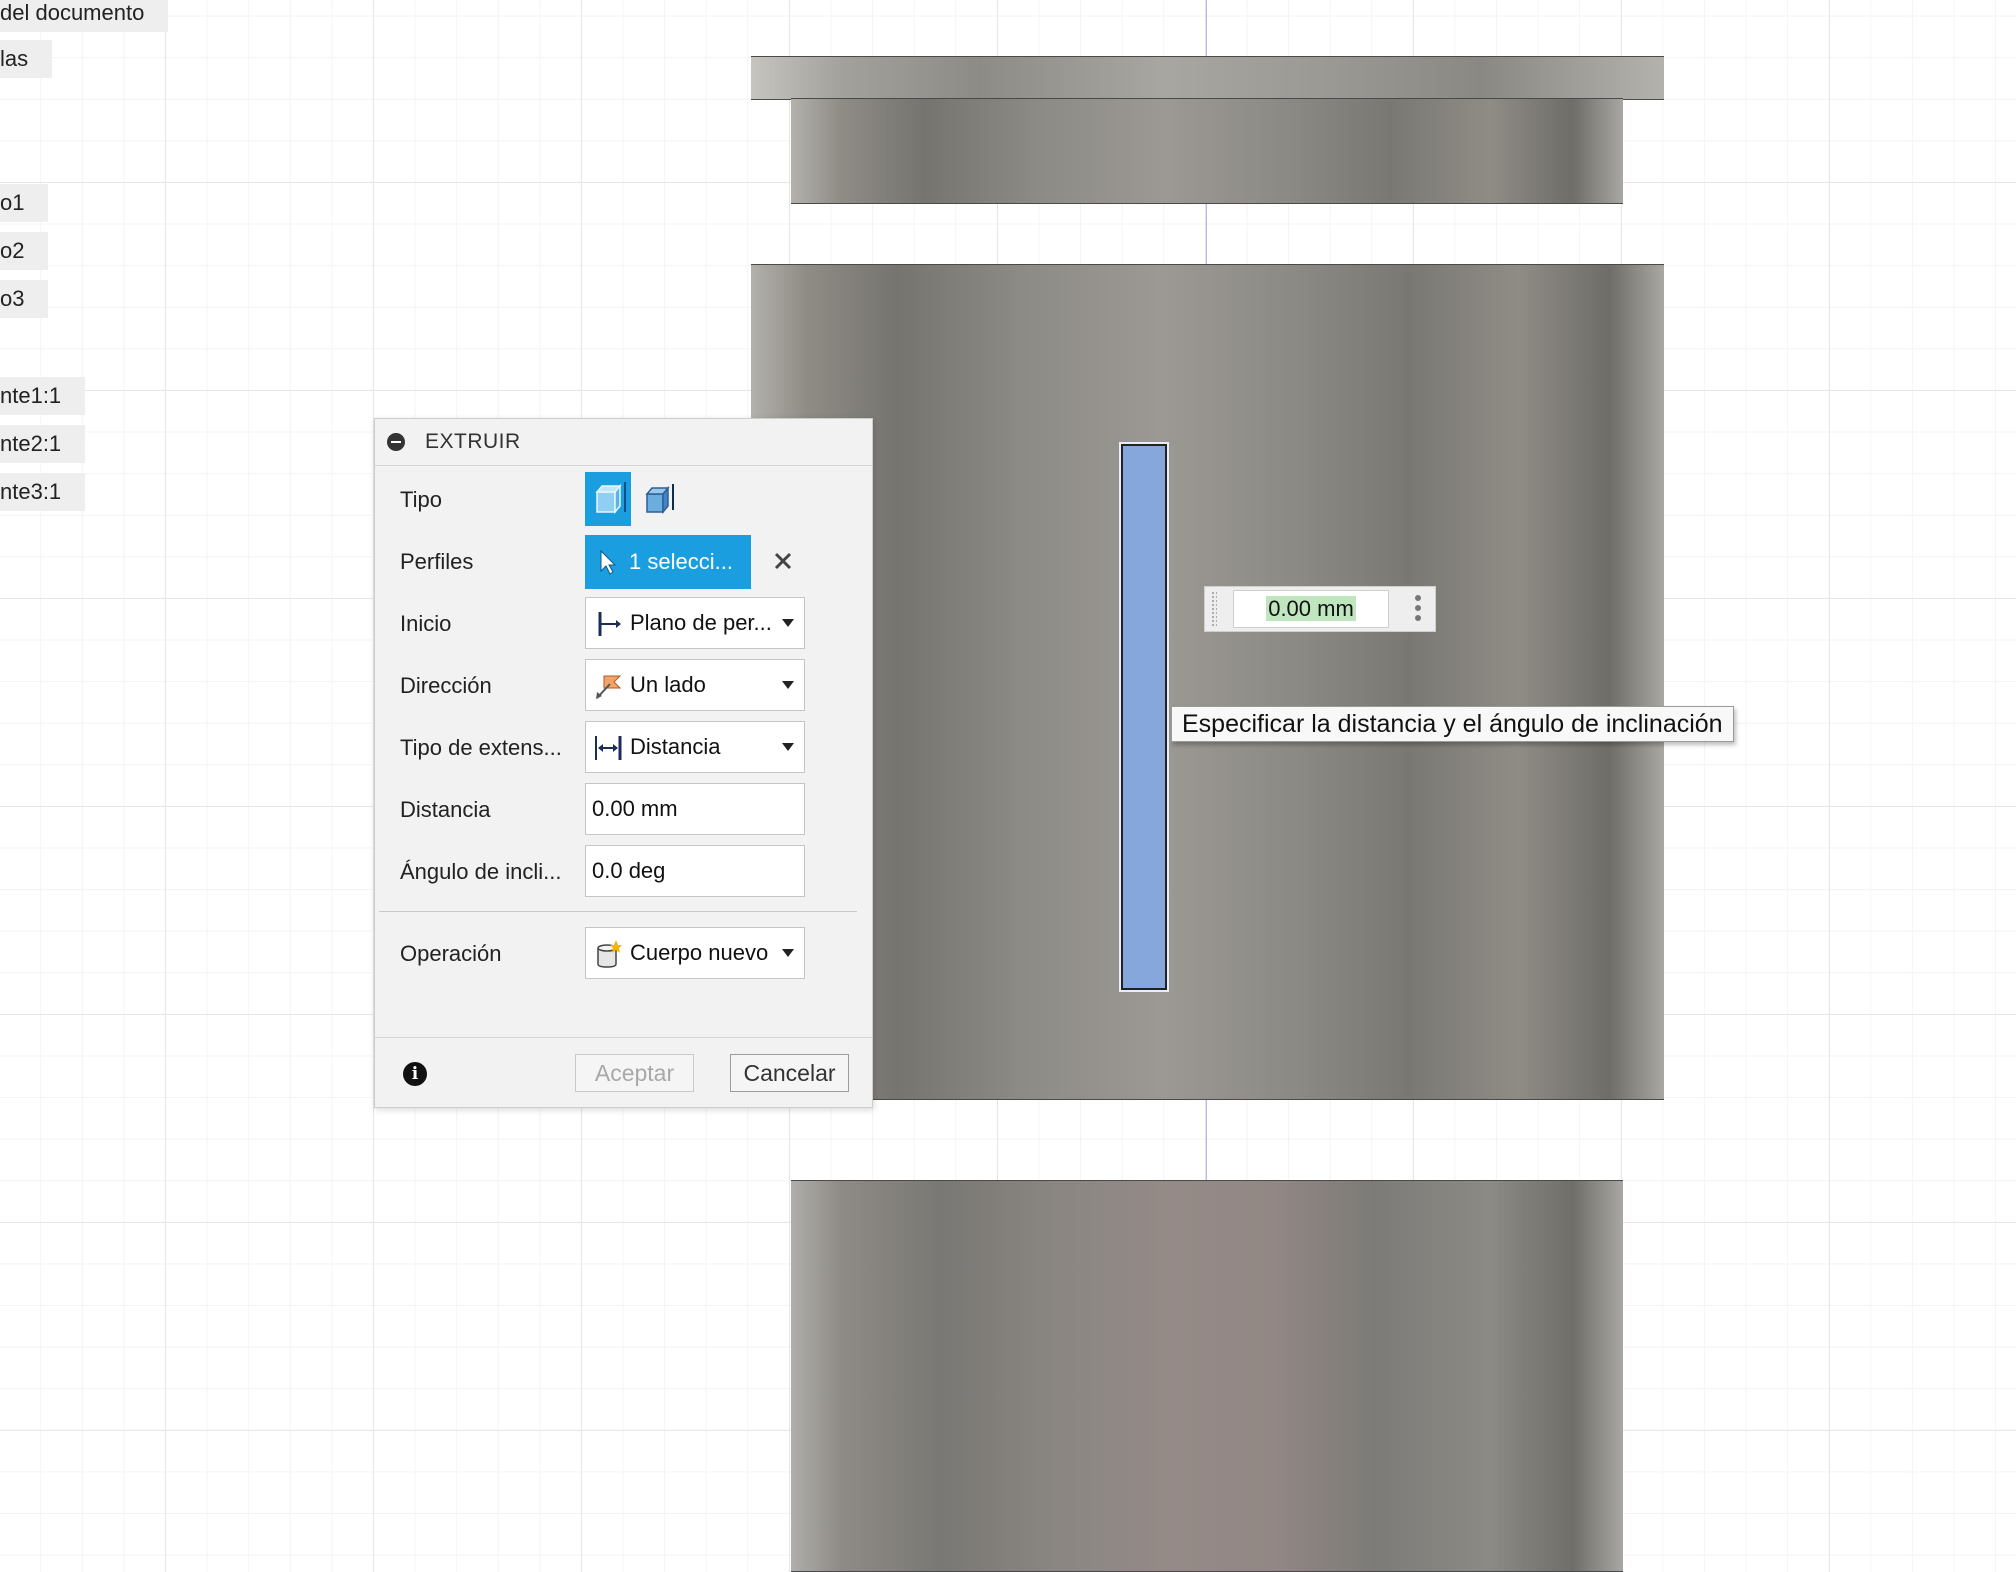 The height and width of the screenshot is (1572, 2016). I want to click on perfiles-label: Perfiles, so click(437, 561).